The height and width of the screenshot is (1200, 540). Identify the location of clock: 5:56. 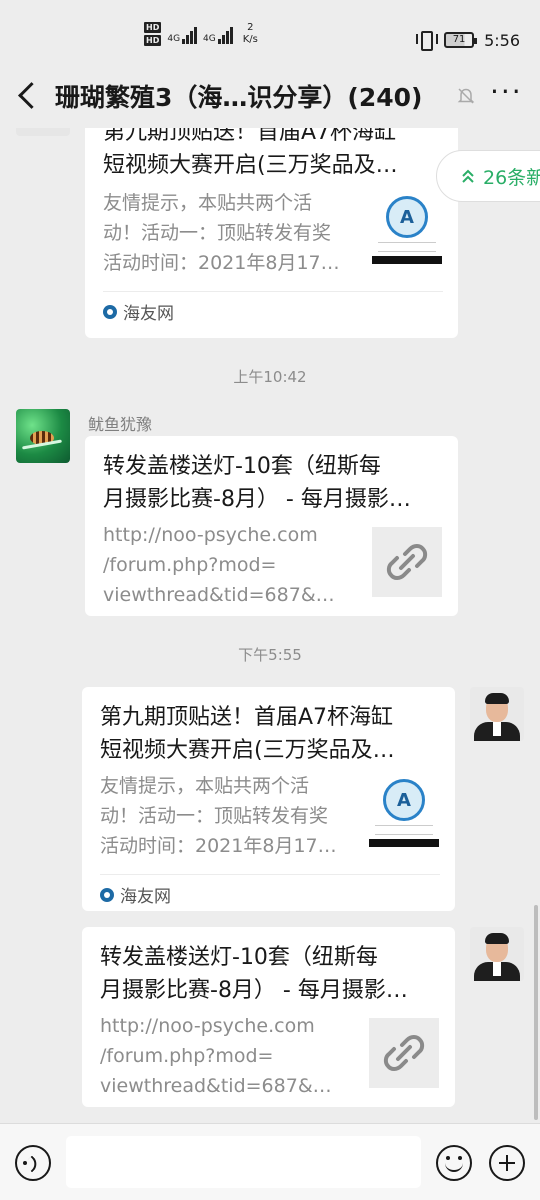
(502, 40).